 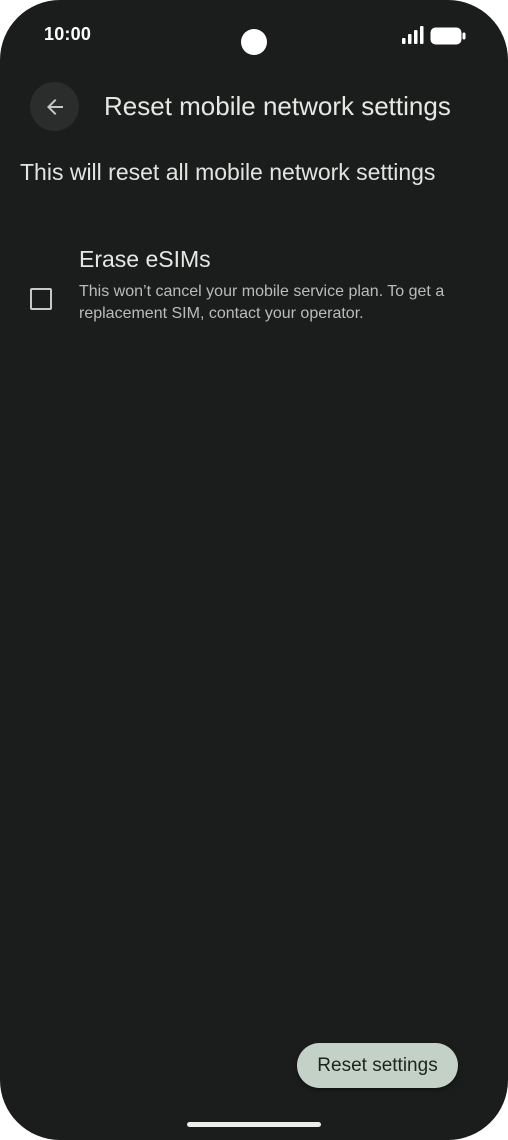 I want to click on status-time: 10:00, so click(x=68, y=34).